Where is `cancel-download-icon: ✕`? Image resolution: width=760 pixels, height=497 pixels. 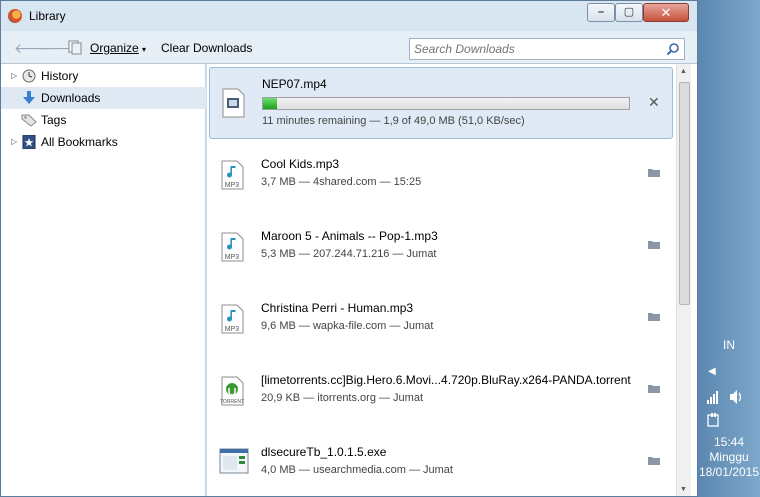 cancel-download-icon: ✕ is located at coordinates (654, 102).